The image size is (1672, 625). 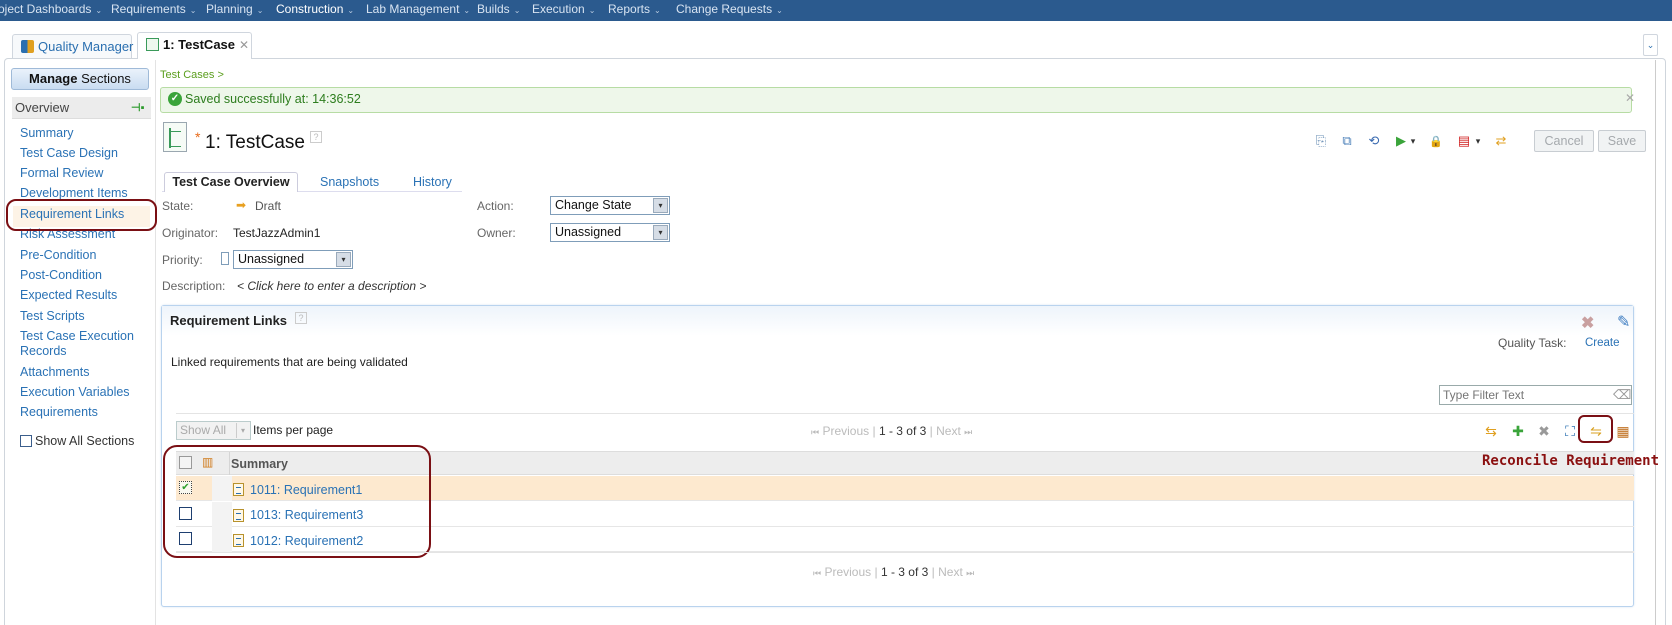 I want to click on sidebar-item-test-scripts: Test Scripts, so click(x=52, y=316).